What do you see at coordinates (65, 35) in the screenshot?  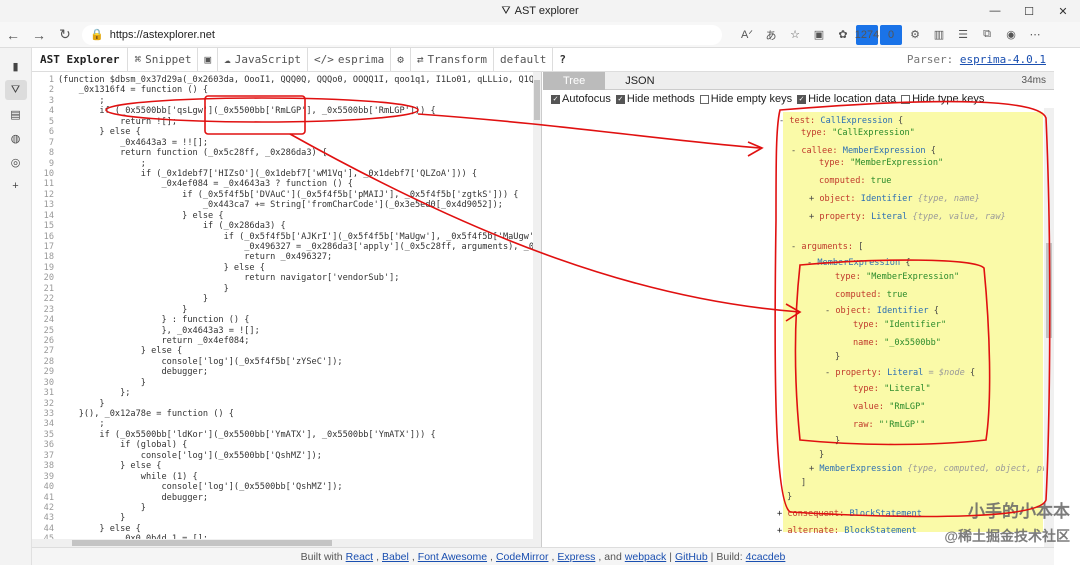 I see `refresh-icon: ↻` at bounding box center [65, 35].